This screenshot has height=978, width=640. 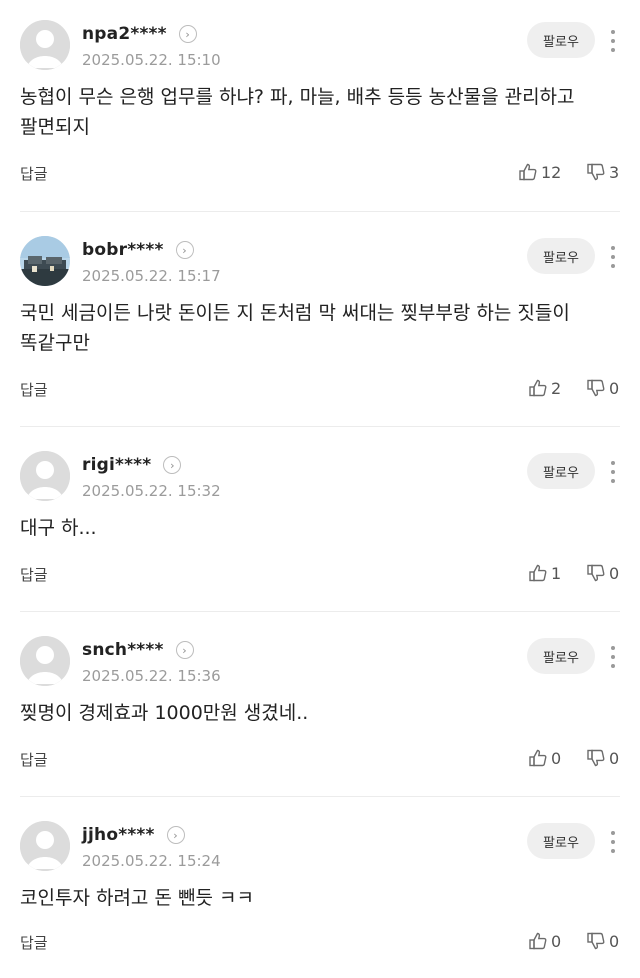 I want to click on comment-date: 2025.05.22. 15:24, so click(x=151, y=861).